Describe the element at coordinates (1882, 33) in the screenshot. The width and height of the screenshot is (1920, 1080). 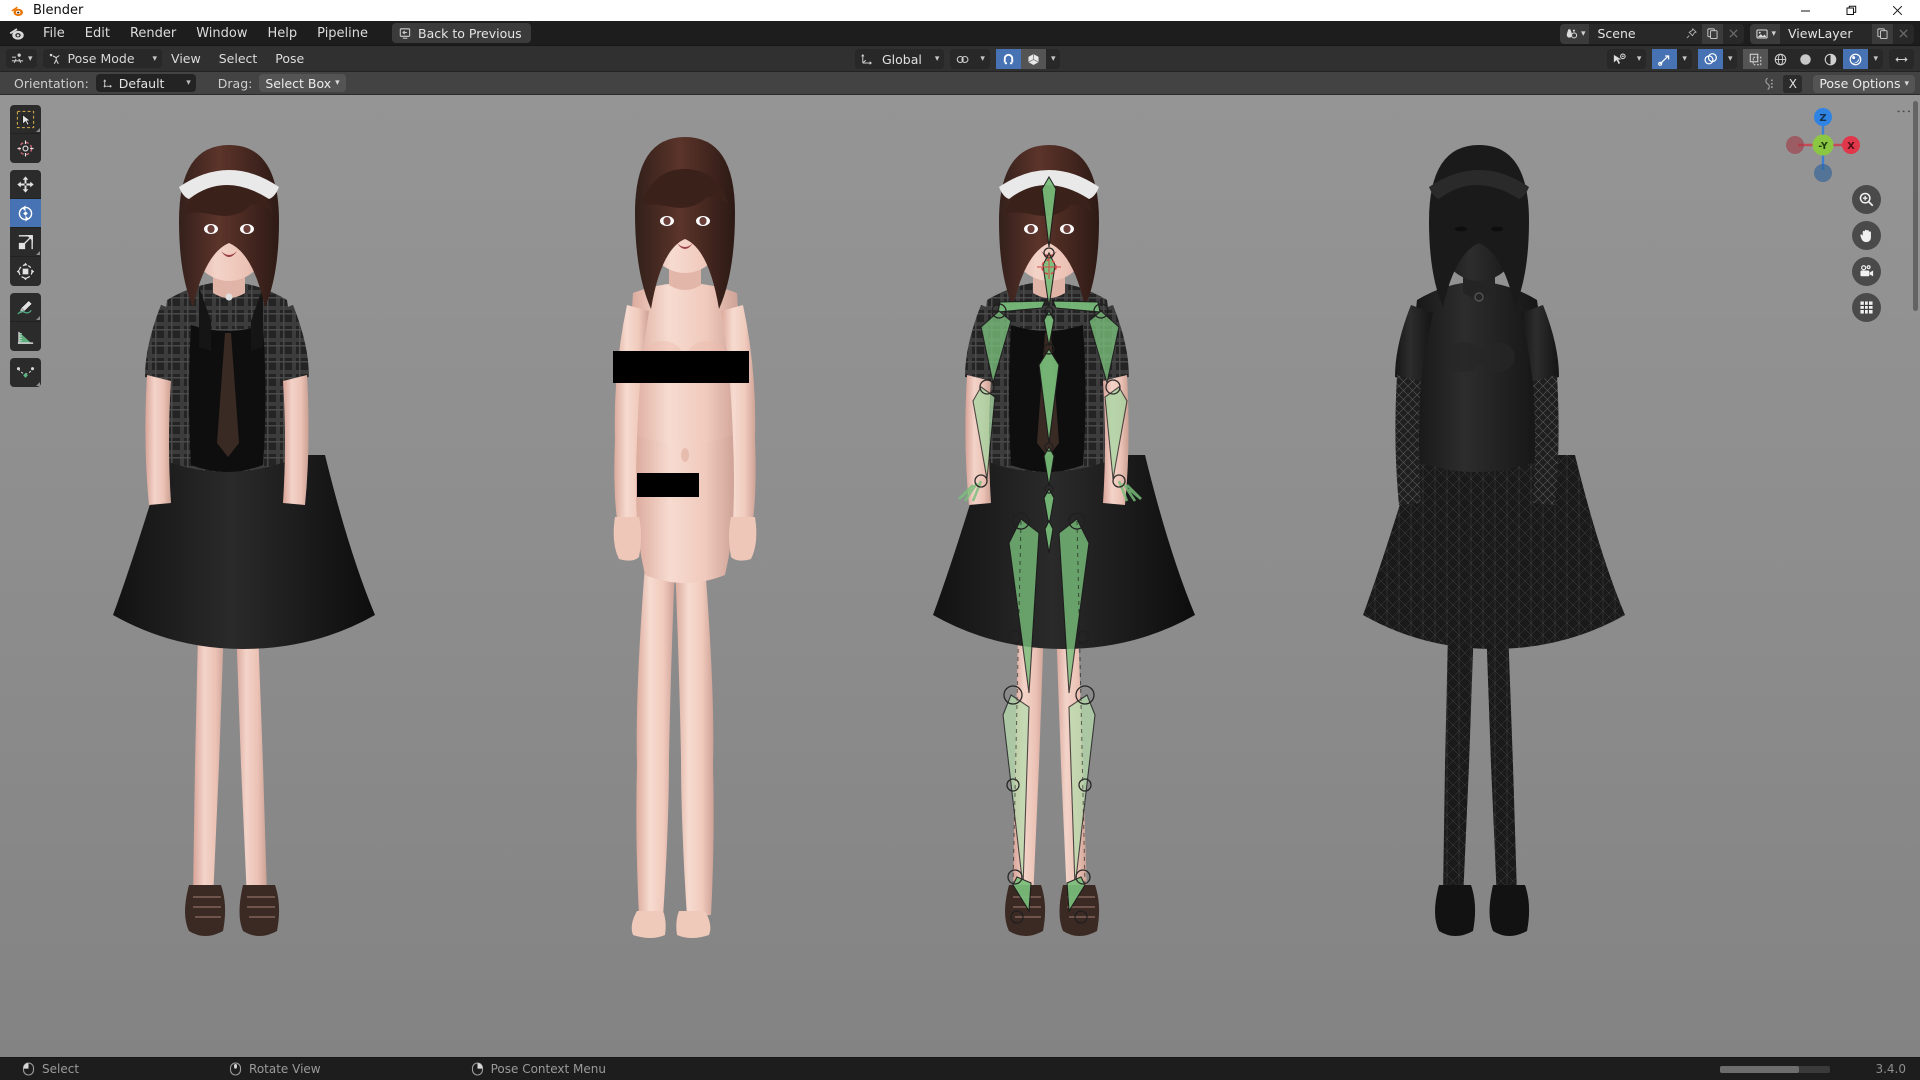
I see `new-viewlayer-icon` at that location.